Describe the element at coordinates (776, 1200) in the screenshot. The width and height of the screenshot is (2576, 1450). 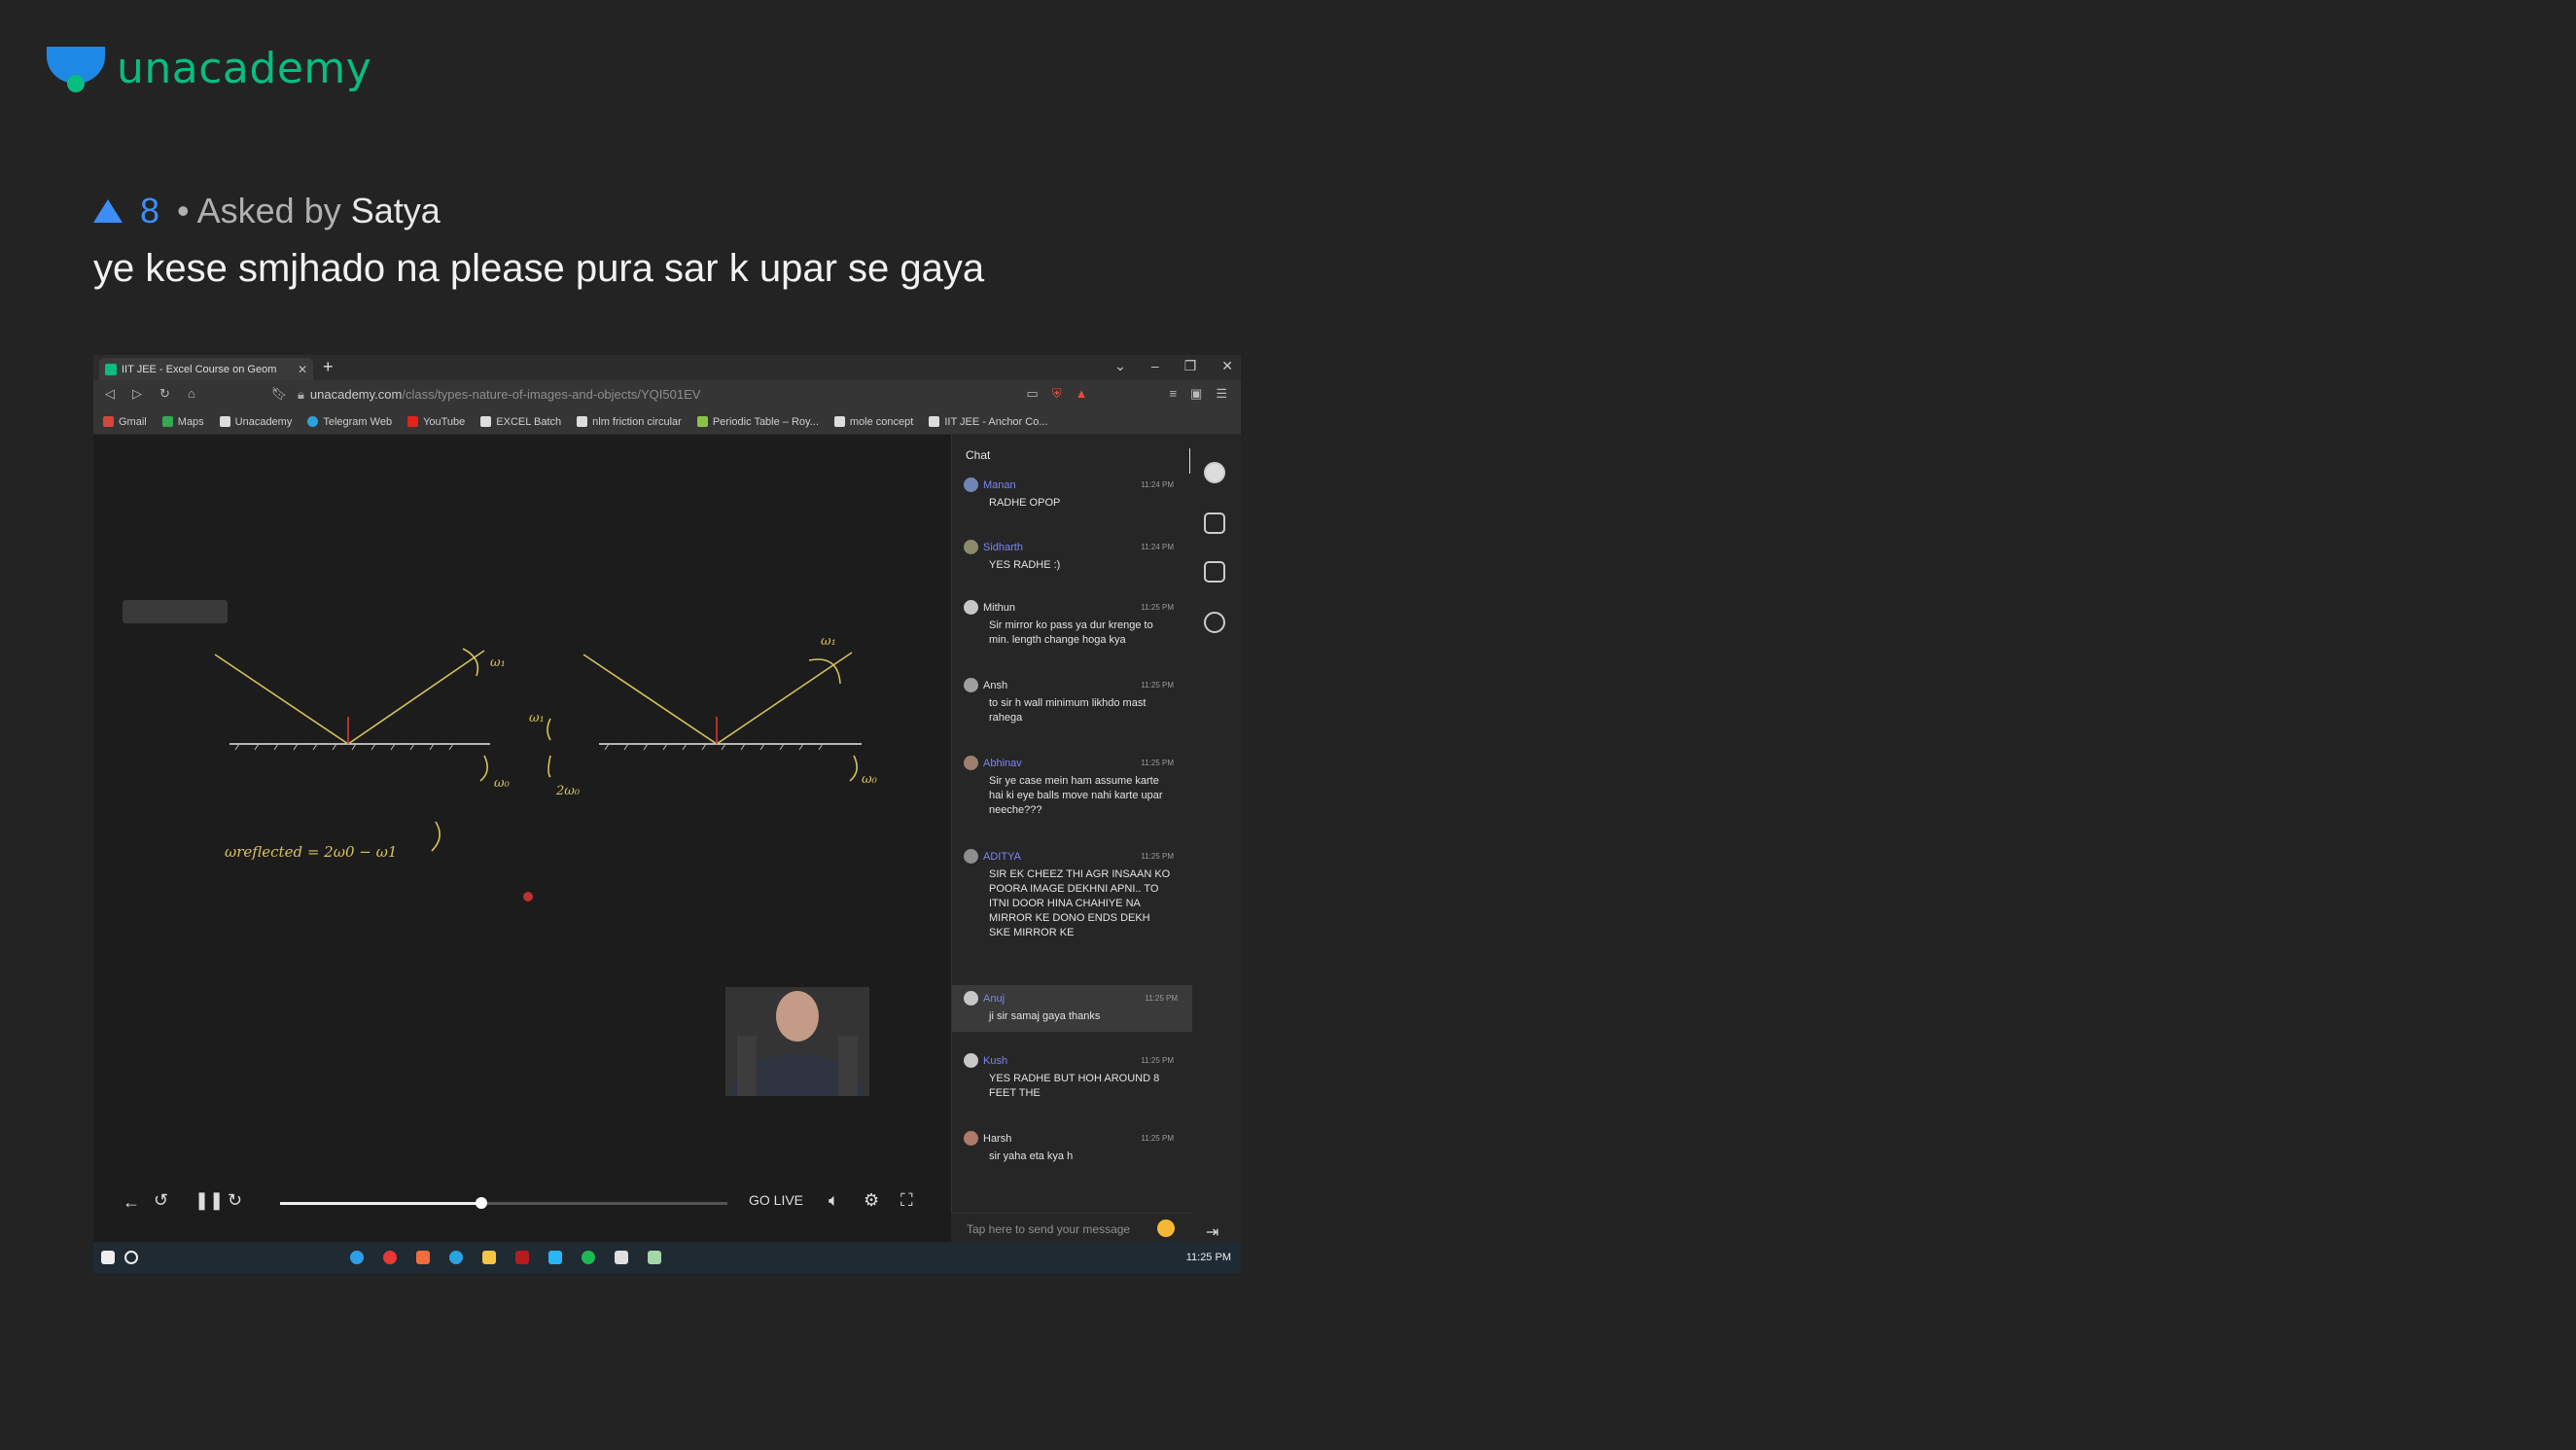
I see `go-live-button: GO LIVE` at that location.